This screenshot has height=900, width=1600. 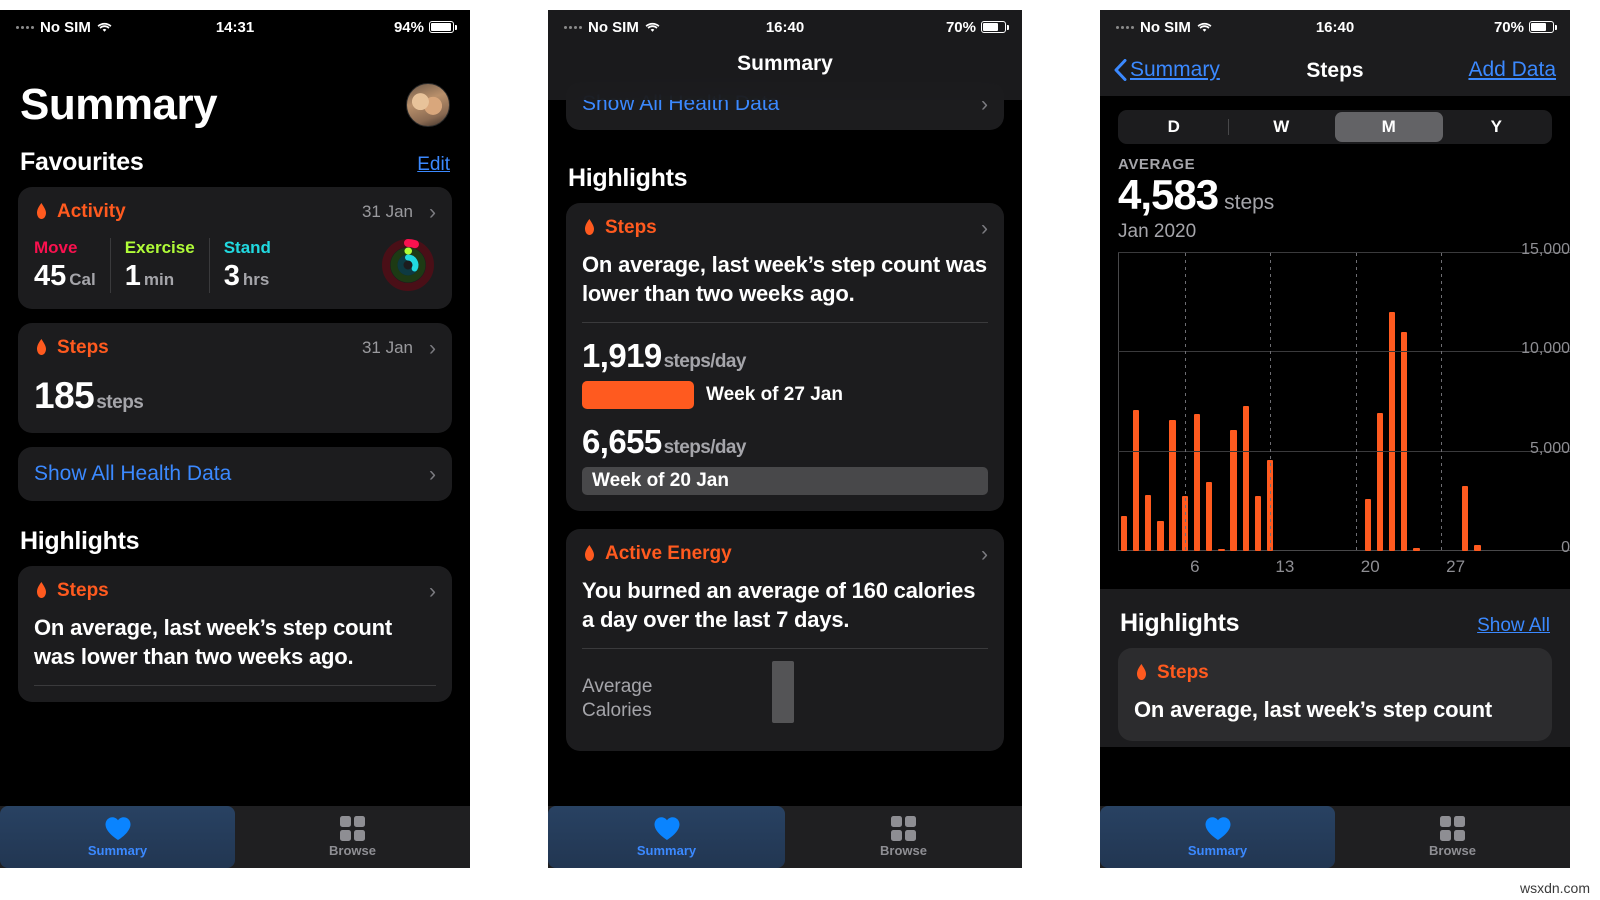 I want to click on average-period: Jan 2020, so click(x=1157, y=231).